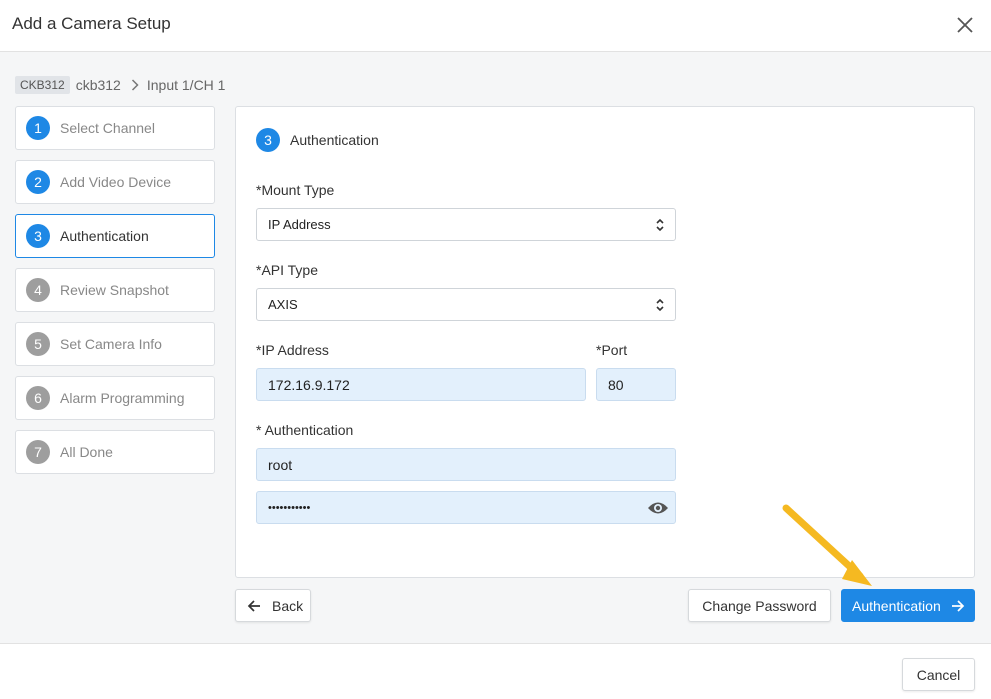 This screenshot has height=699, width=991. What do you see at coordinates (254, 606) in the screenshot?
I see `arrow-left-icon` at bounding box center [254, 606].